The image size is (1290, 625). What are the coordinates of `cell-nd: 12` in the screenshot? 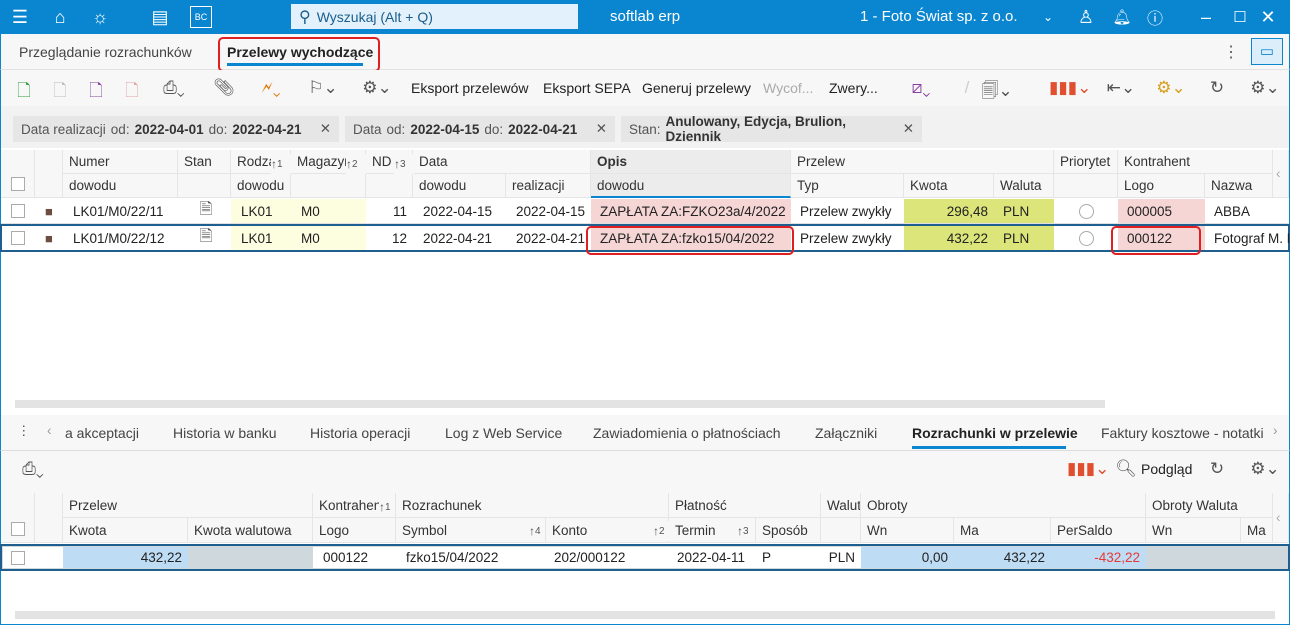 It's located at (389, 238).